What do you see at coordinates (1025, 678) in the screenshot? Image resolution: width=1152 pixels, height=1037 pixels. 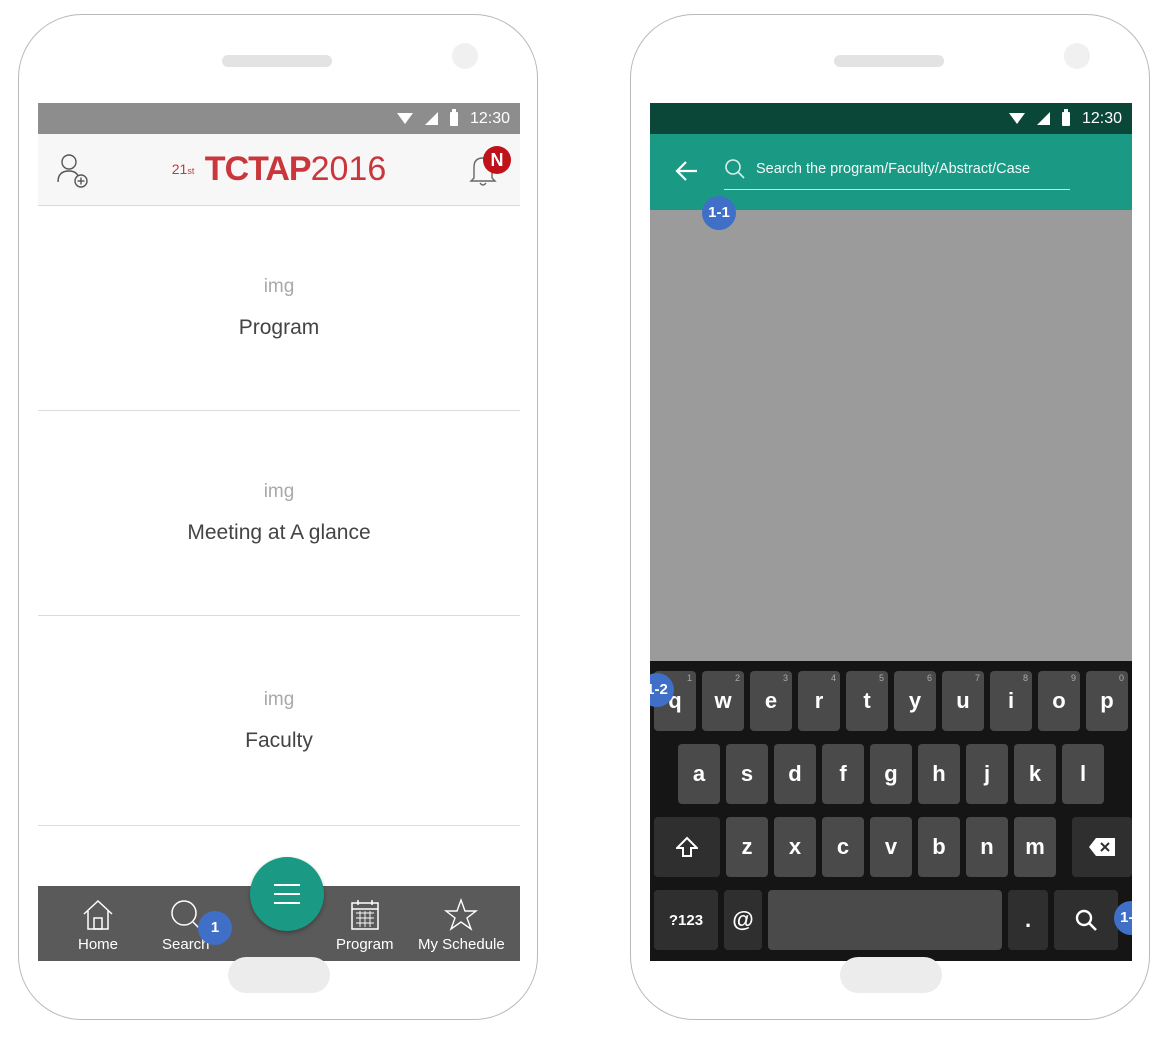 I see `key-hint: 8` at bounding box center [1025, 678].